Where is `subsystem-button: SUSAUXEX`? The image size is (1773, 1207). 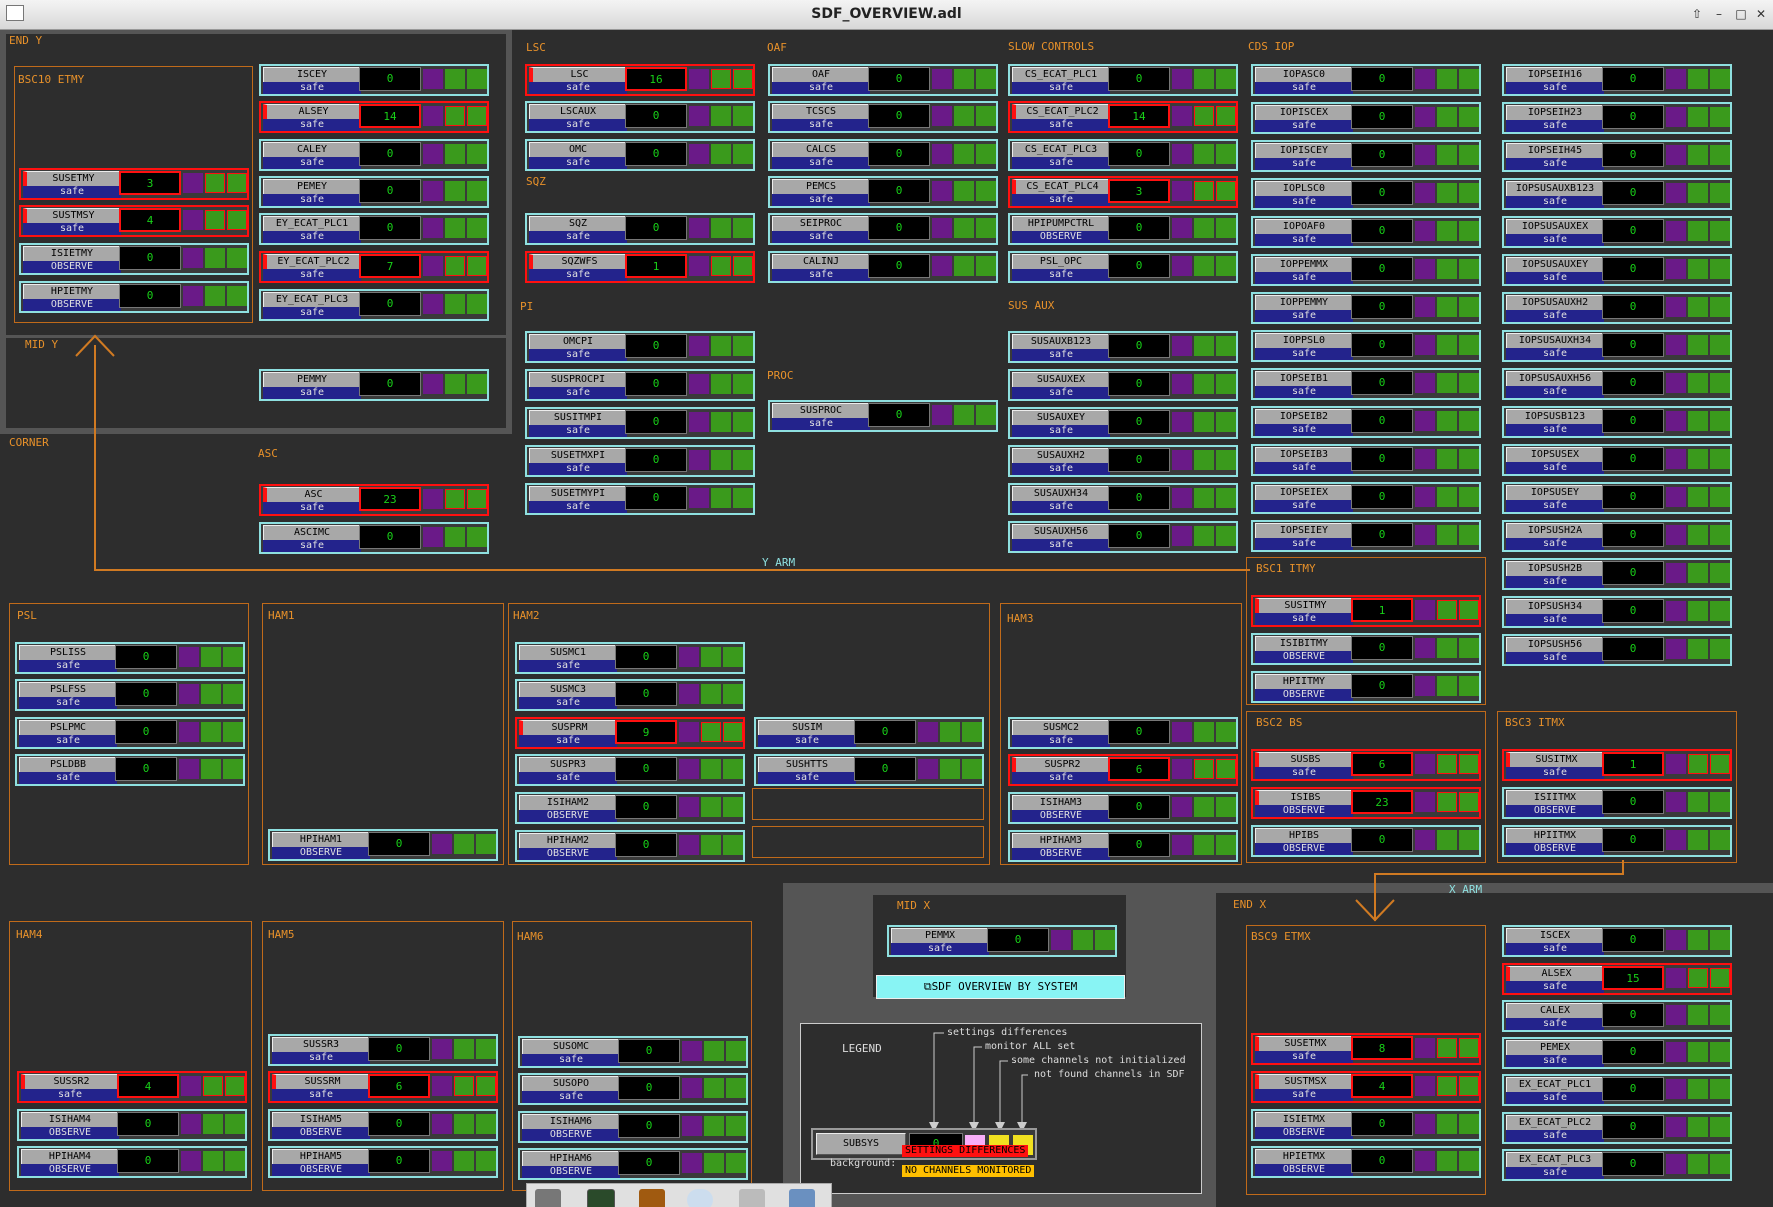
subsystem-button: SUSAUXEX is located at coordinates (1061, 380).